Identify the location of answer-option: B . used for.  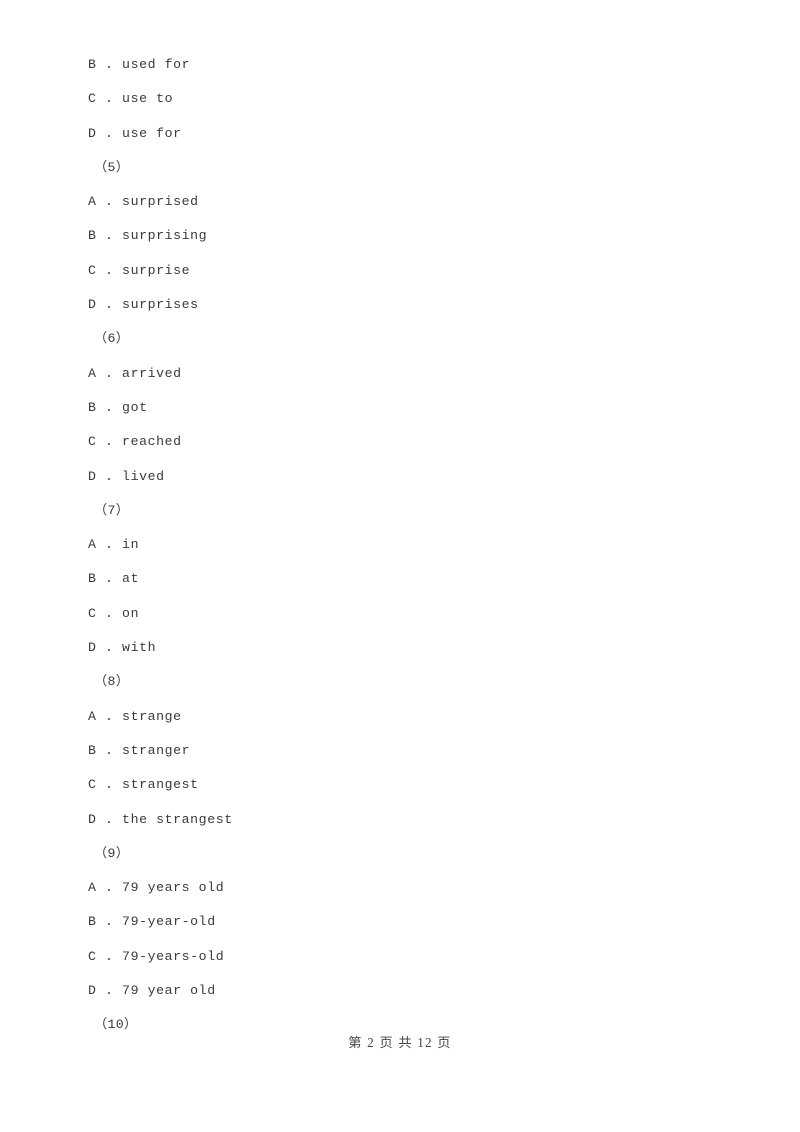
(139, 64).